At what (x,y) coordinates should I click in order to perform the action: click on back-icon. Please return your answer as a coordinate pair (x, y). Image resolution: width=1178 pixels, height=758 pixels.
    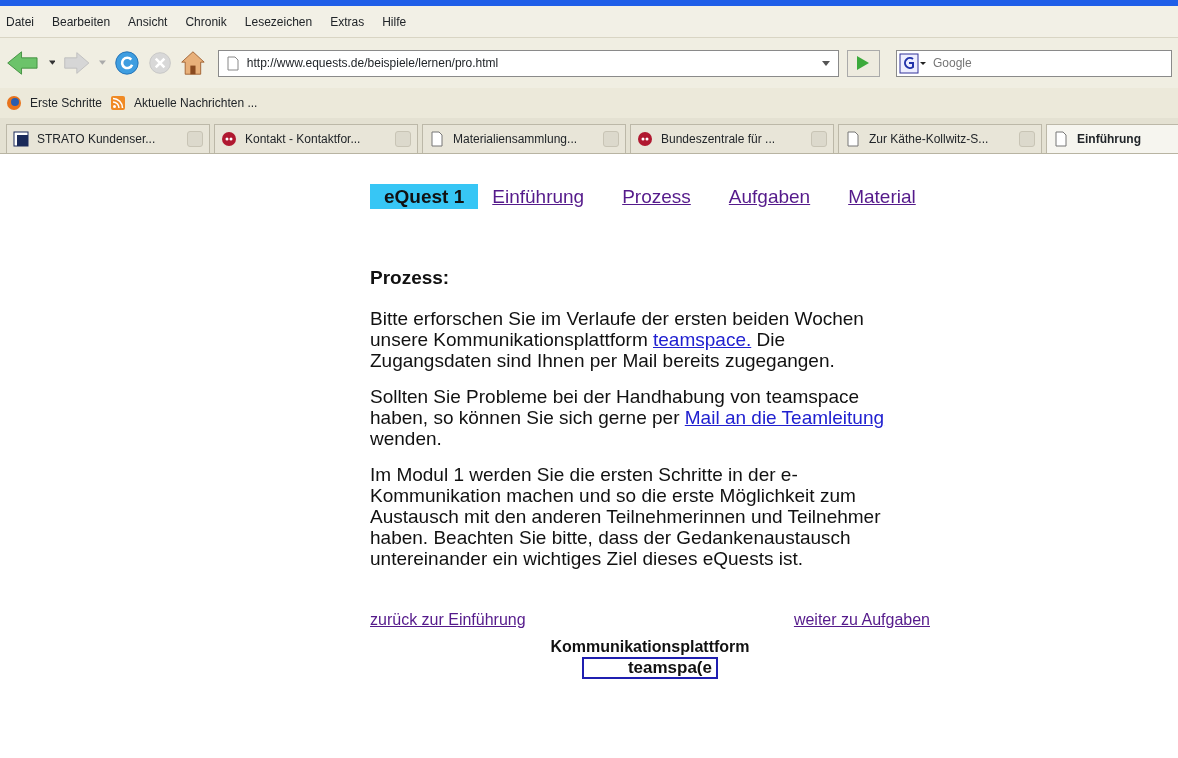
    Looking at the image, I should click on (23, 63).